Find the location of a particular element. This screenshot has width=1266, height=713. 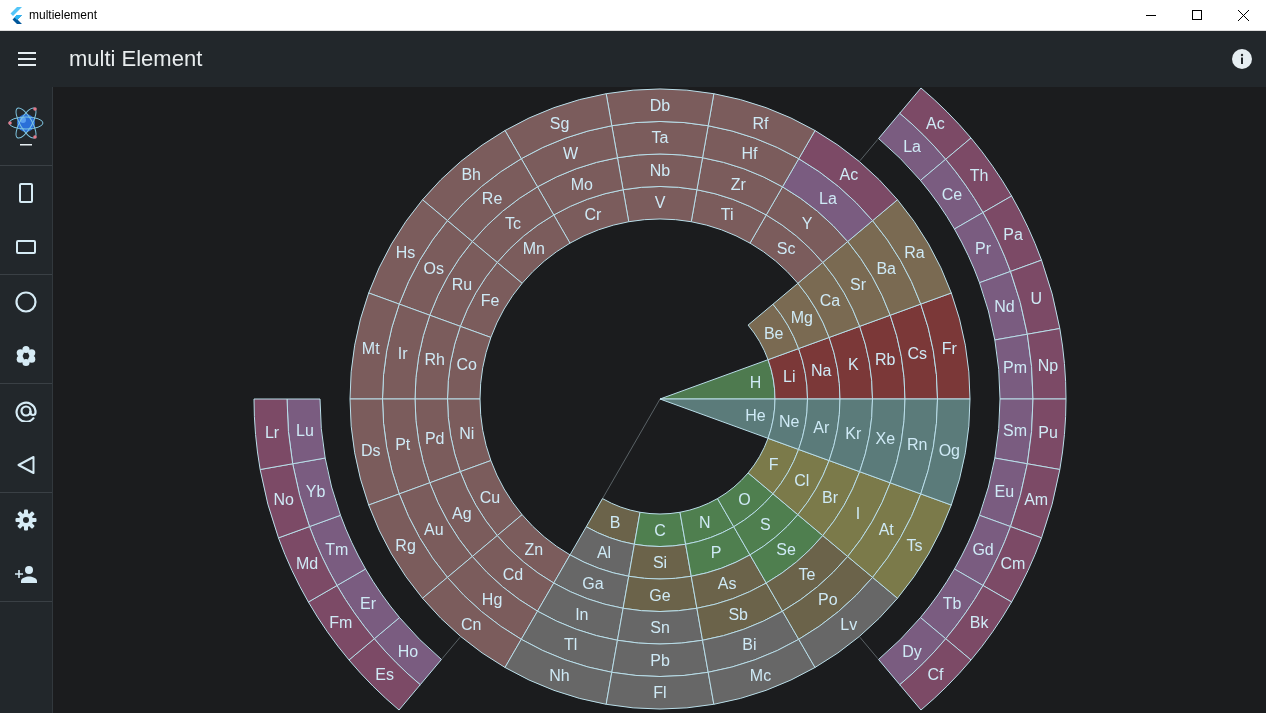

element-symbol: Ge is located at coordinates (660, 595).